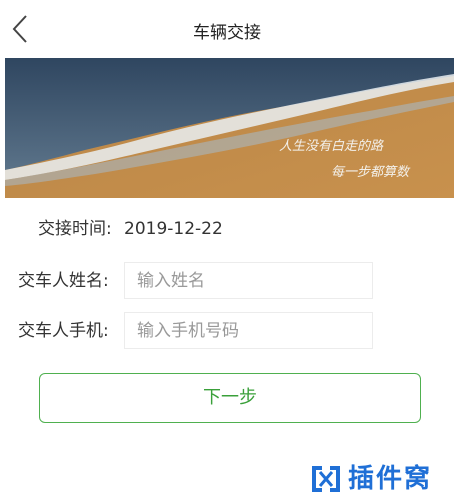  What do you see at coordinates (248, 280) in the screenshot?
I see `name-input` at bounding box center [248, 280].